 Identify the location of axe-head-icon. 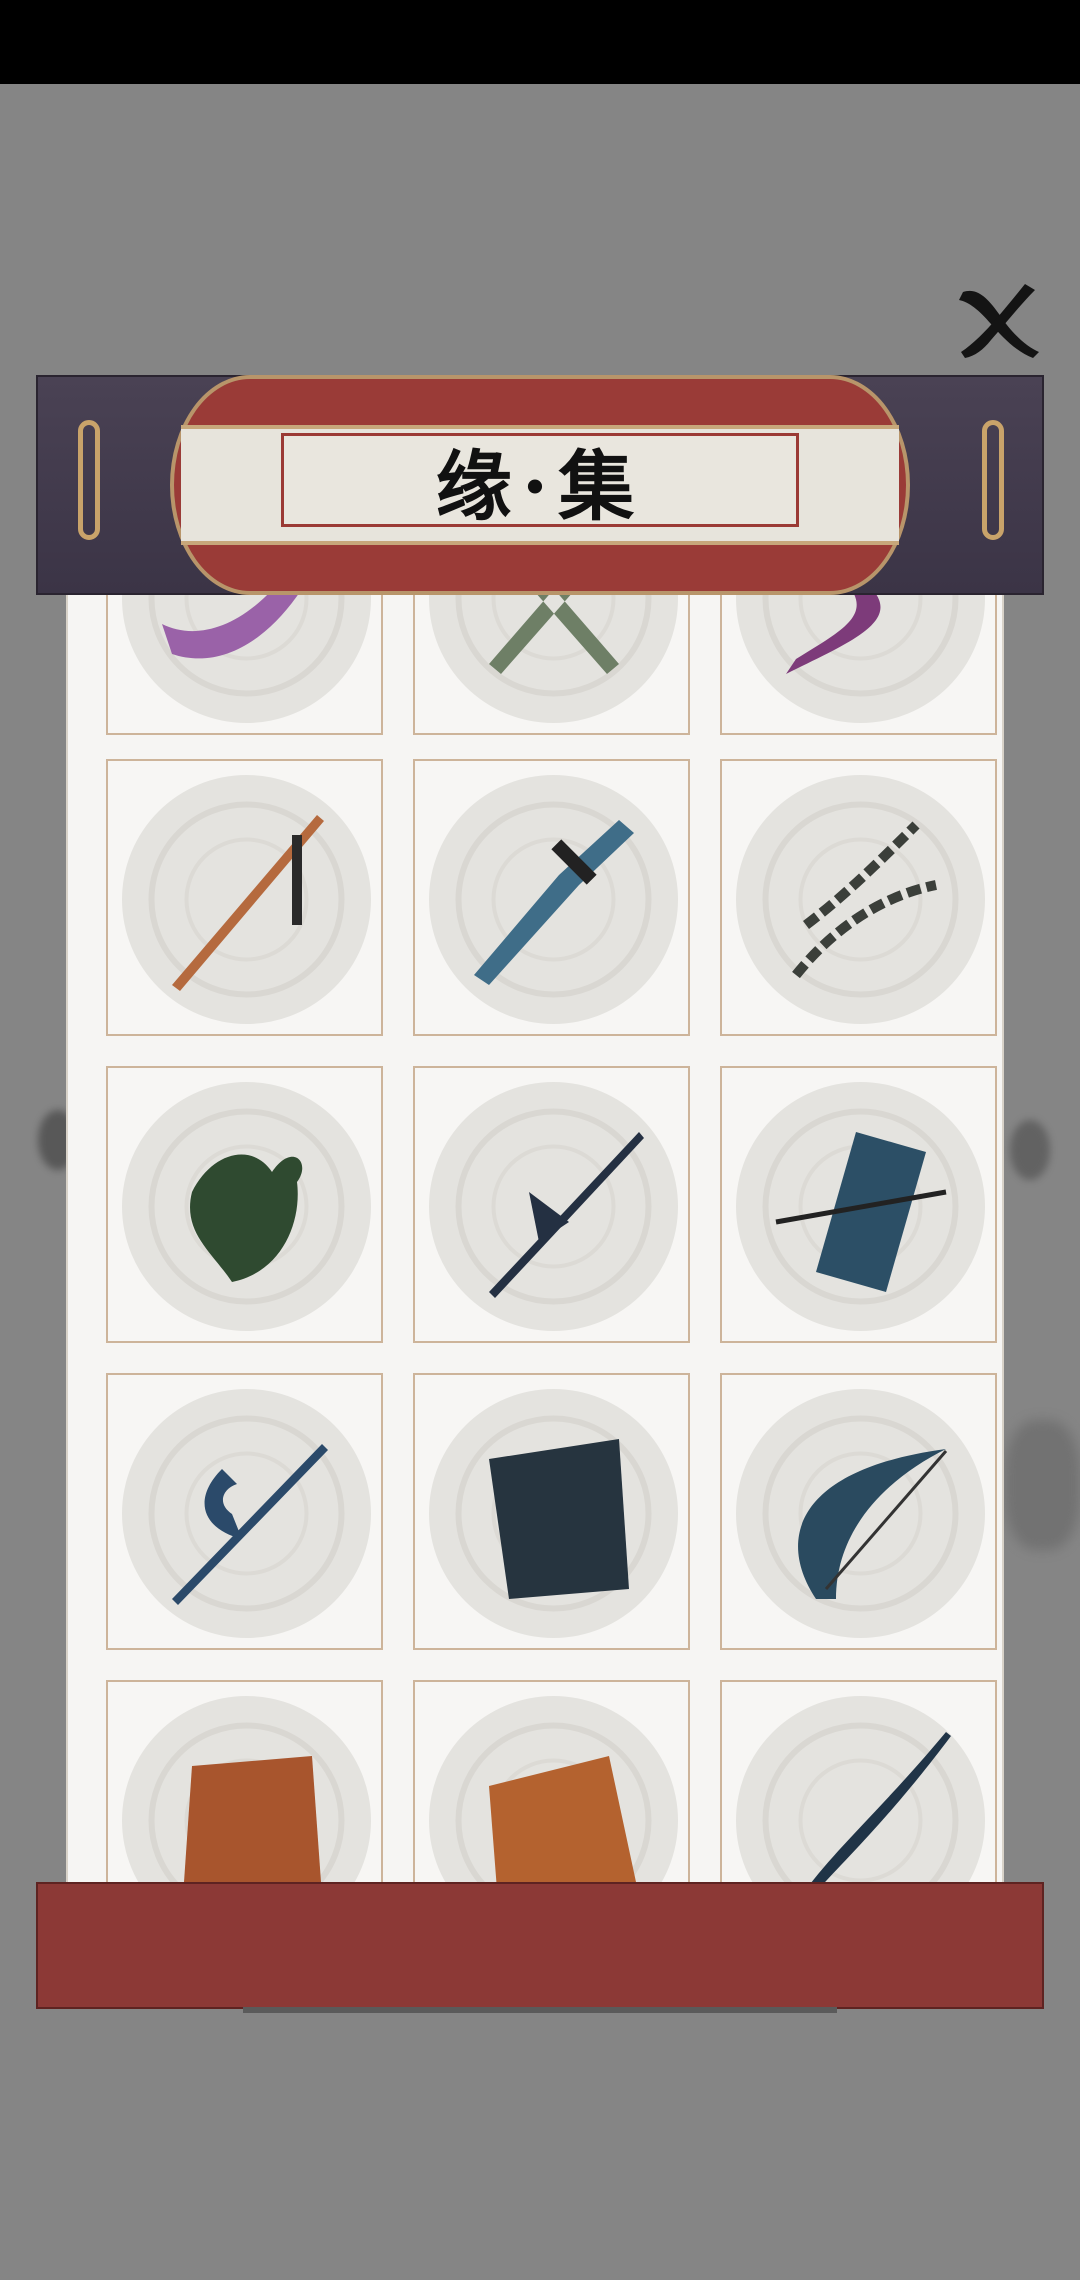
(246, 1206).